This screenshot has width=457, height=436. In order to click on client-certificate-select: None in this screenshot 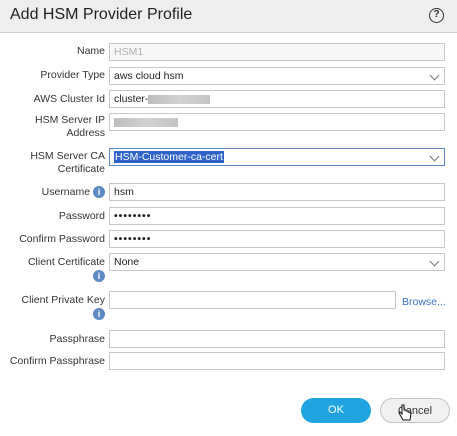, I will do `click(277, 262)`.